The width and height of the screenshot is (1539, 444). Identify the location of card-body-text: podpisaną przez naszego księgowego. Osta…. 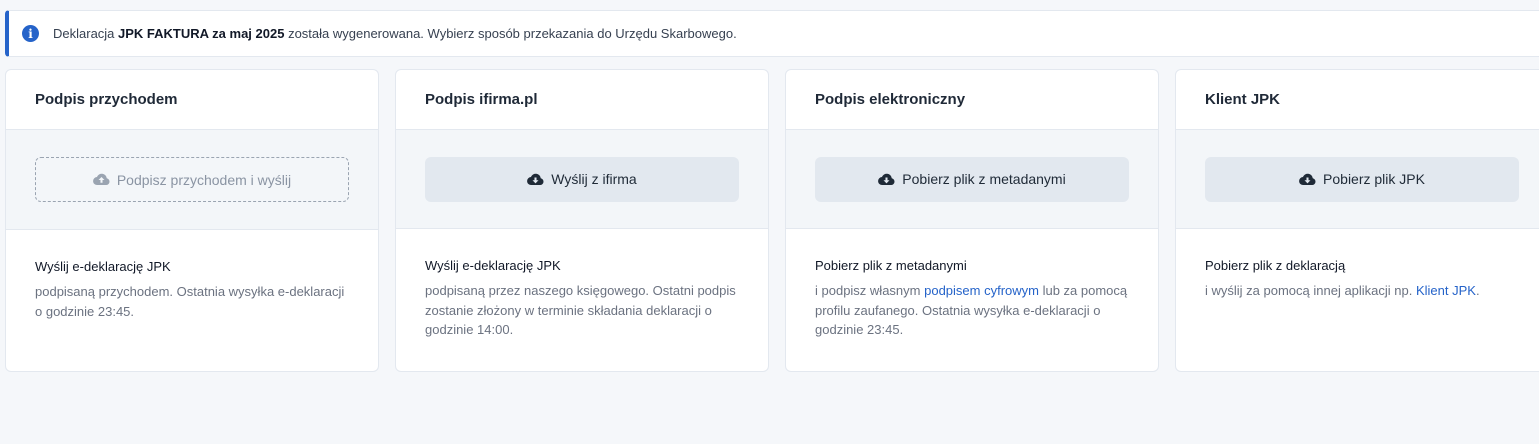
(580, 310).